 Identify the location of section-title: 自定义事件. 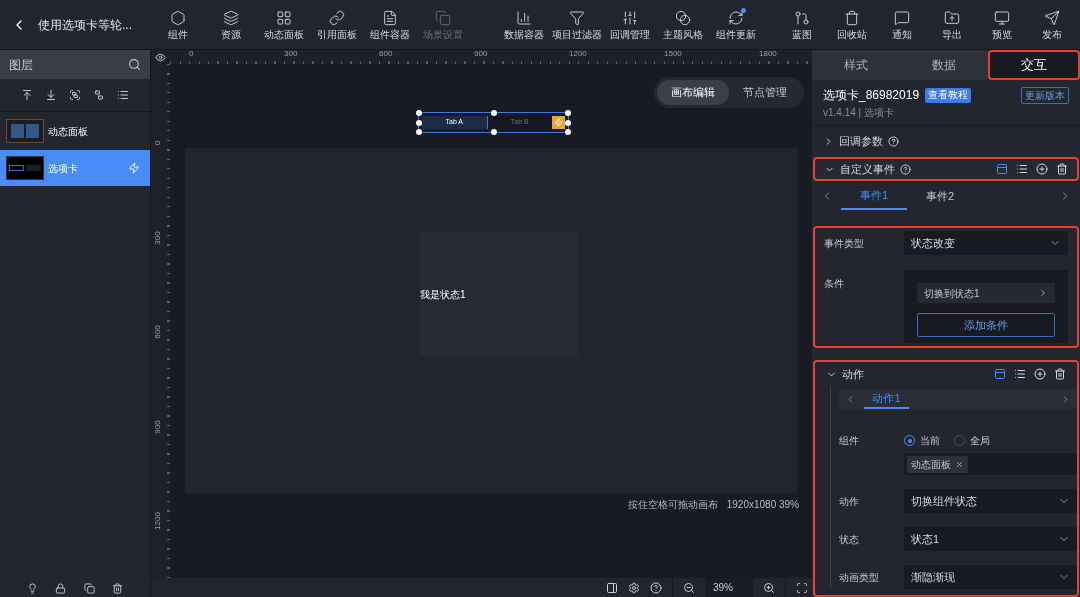
(867, 169).